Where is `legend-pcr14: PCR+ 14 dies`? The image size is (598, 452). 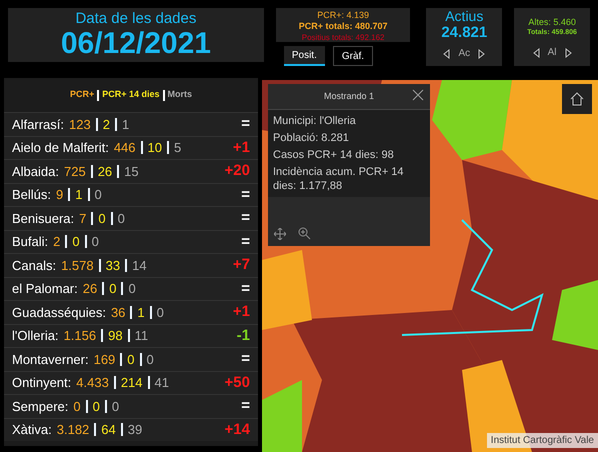
legend-pcr14: PCR+ 14 dies is located at coordinates (131, 95).